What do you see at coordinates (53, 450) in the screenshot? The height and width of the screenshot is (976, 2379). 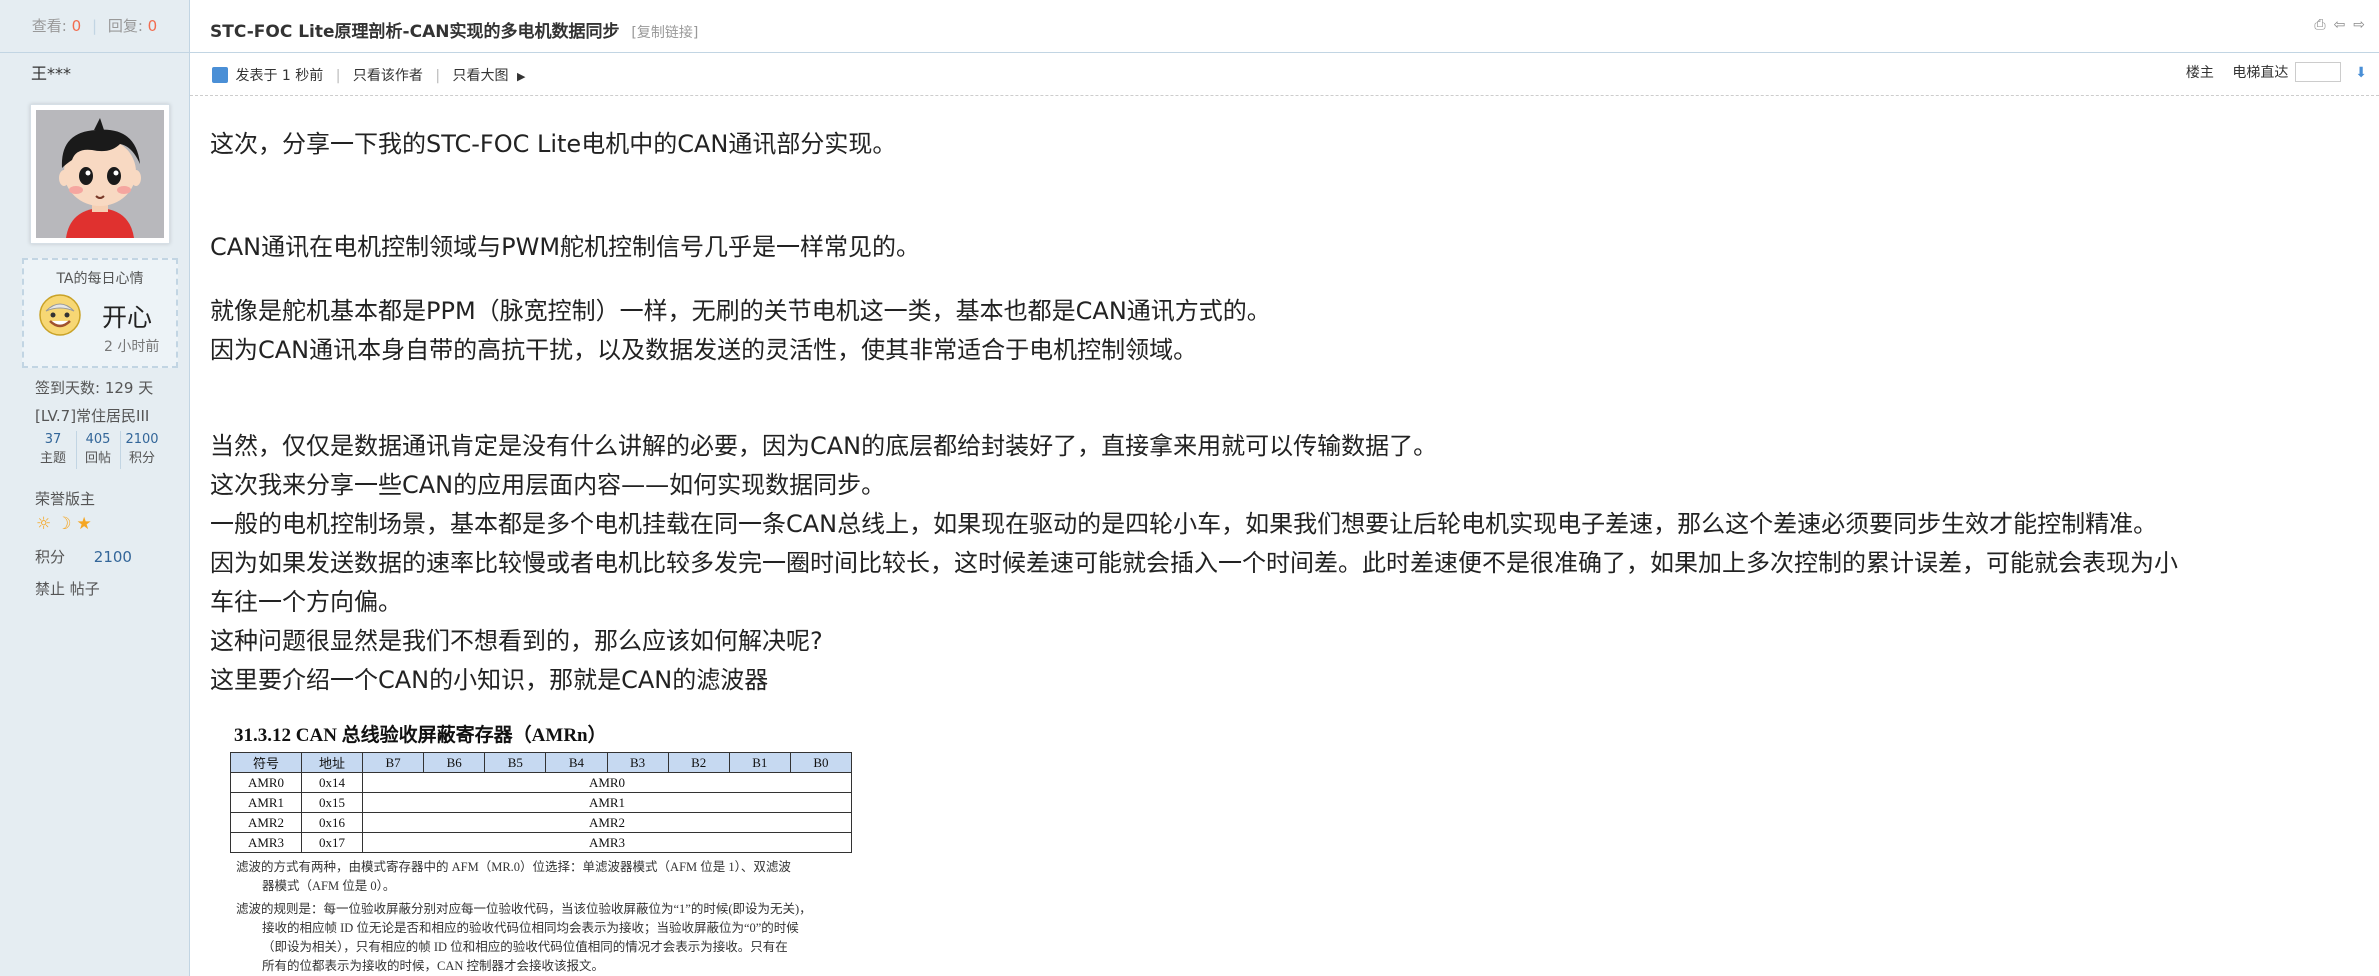 I see `count-threads: 37 主题` at bounding box center [53, 450].